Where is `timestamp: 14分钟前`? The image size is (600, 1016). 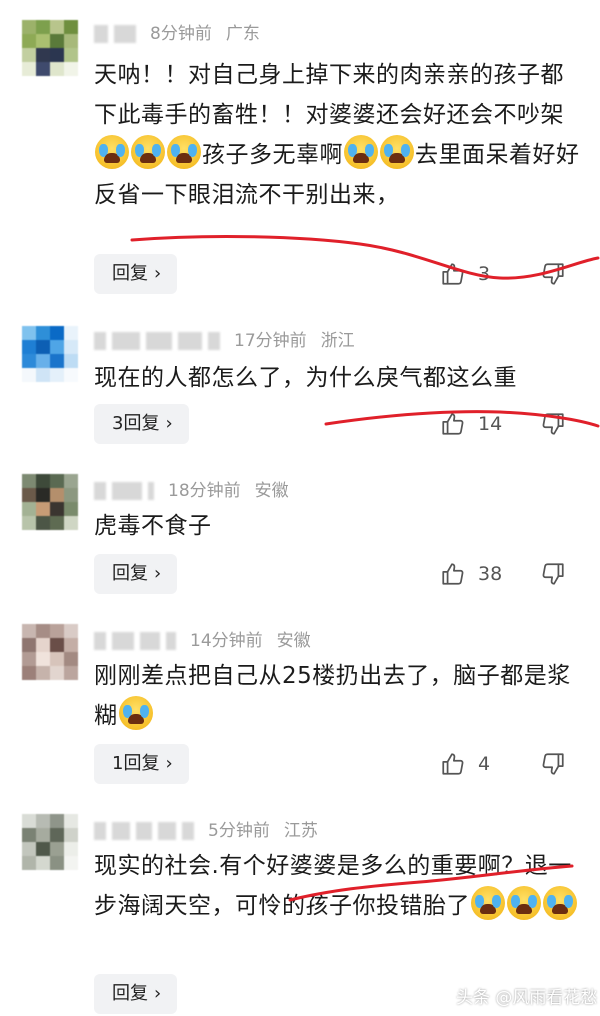
timestamp: 14分钟前 is located at coordinates (226, 641).